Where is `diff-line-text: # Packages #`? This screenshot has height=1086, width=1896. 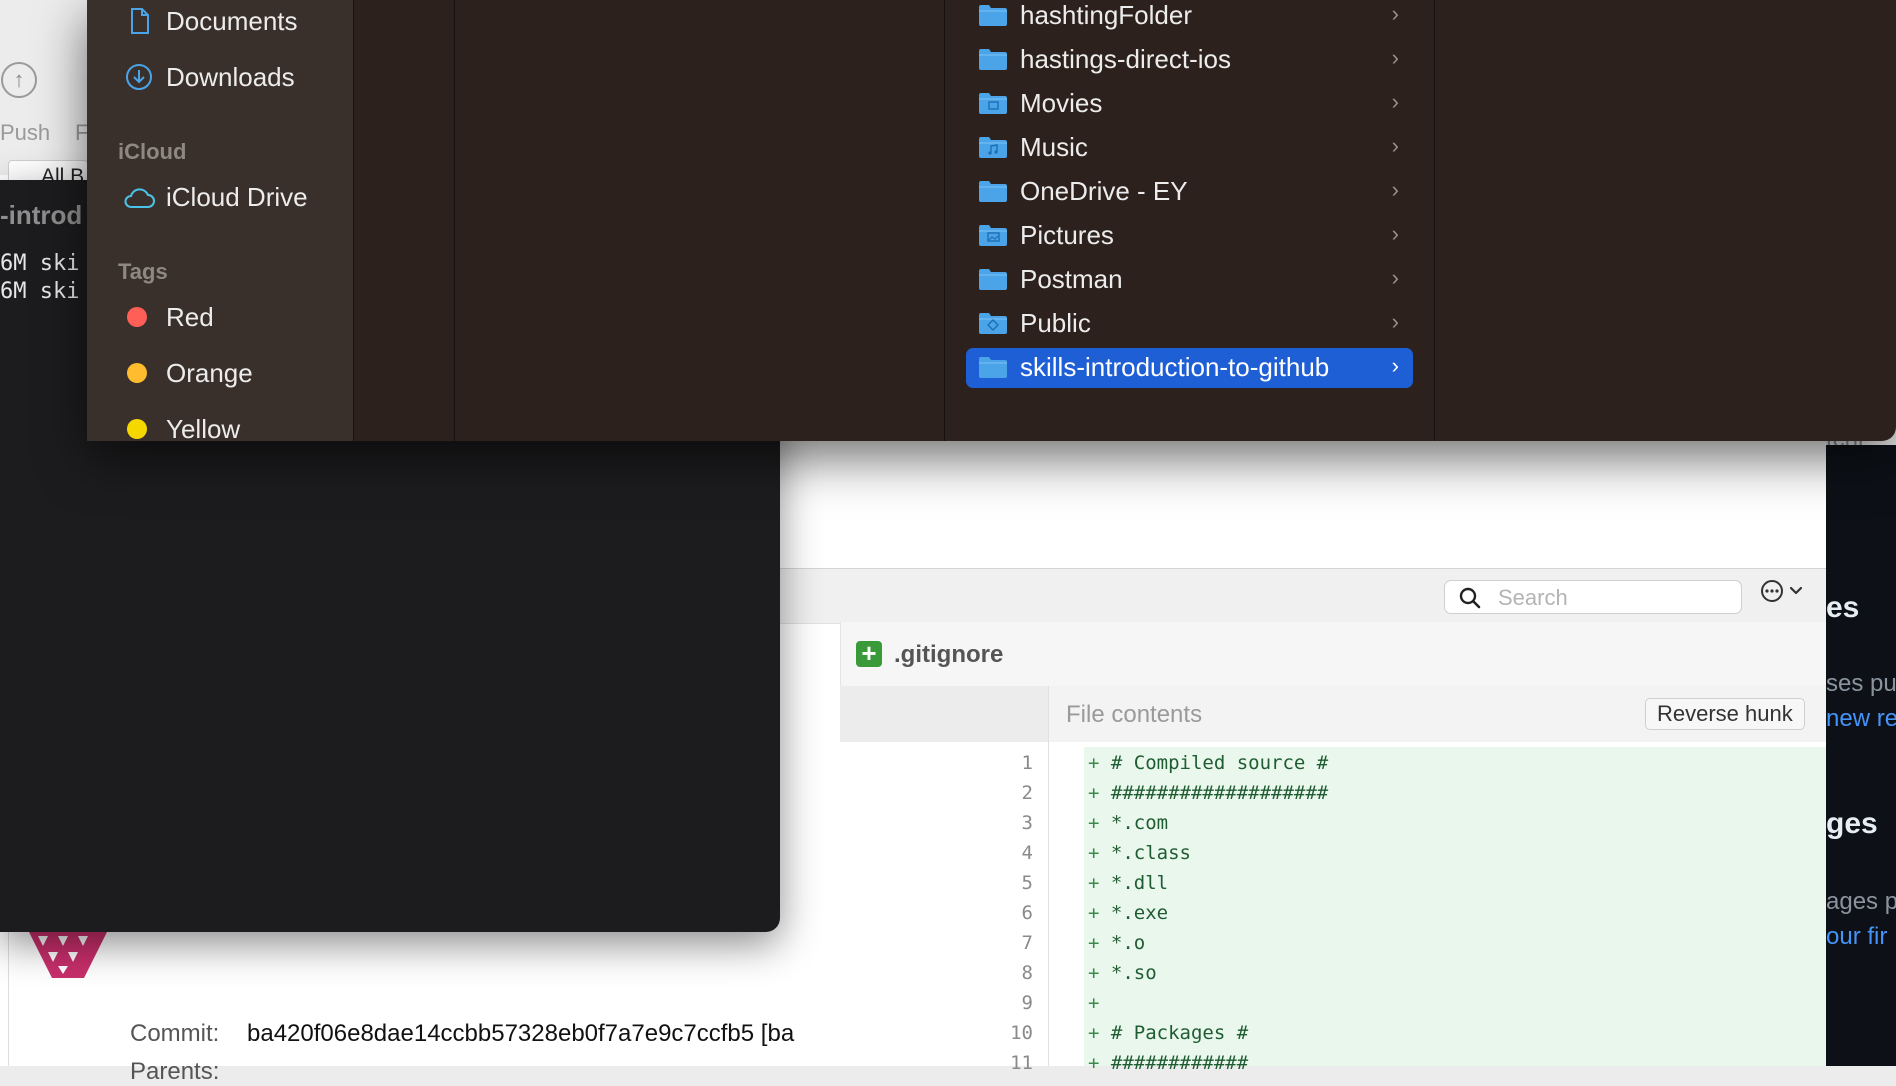
diff-line-text: # Packages # is located at coordinates (1179, 1033).